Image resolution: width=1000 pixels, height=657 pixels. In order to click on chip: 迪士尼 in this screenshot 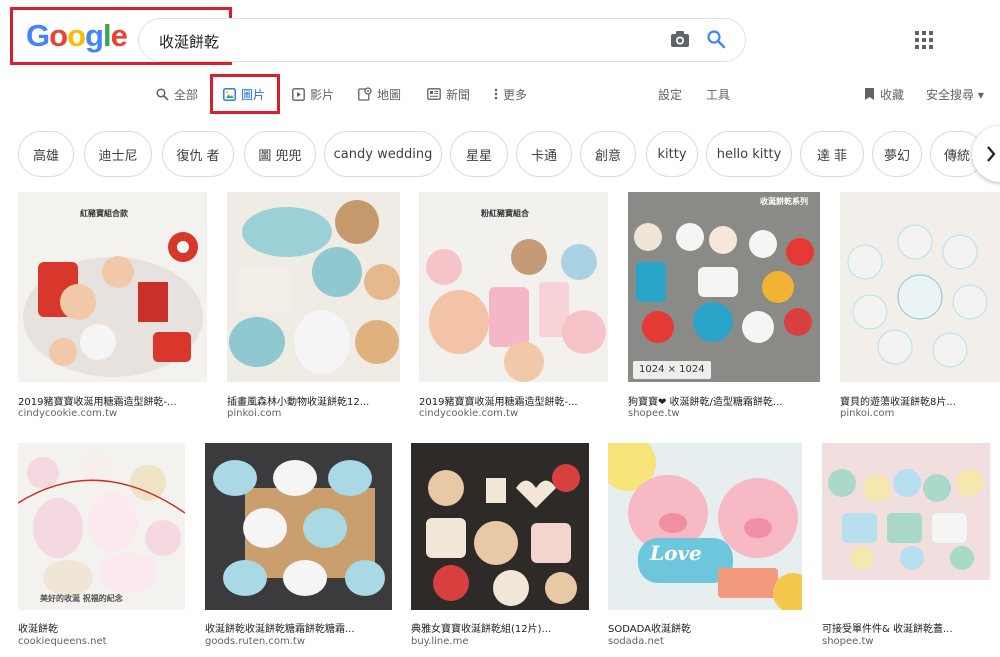, I will do `click(118, 154)`.